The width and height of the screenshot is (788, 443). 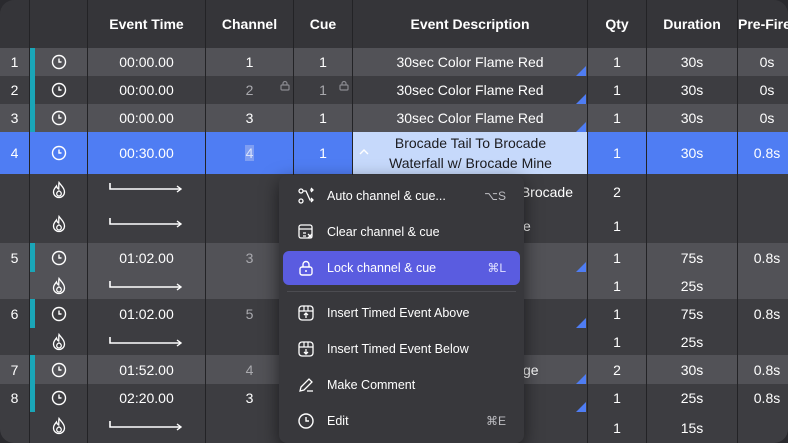 What do you see at coordinates (146, 24) in the screenshot?
I see `col-event-time: Event Time` at bounding box center [146, 24].